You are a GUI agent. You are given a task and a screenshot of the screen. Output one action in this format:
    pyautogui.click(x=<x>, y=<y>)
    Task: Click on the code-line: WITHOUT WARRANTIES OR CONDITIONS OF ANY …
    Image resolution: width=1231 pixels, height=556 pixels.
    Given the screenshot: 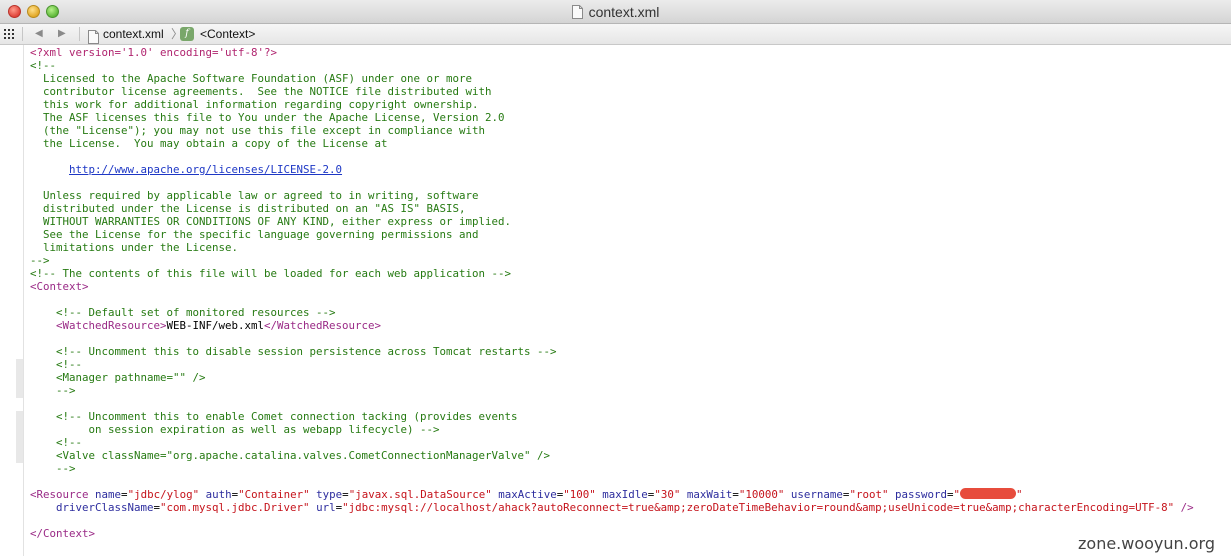 What is the action you would take?
    pyautogui.click(x=612, y=221)
    